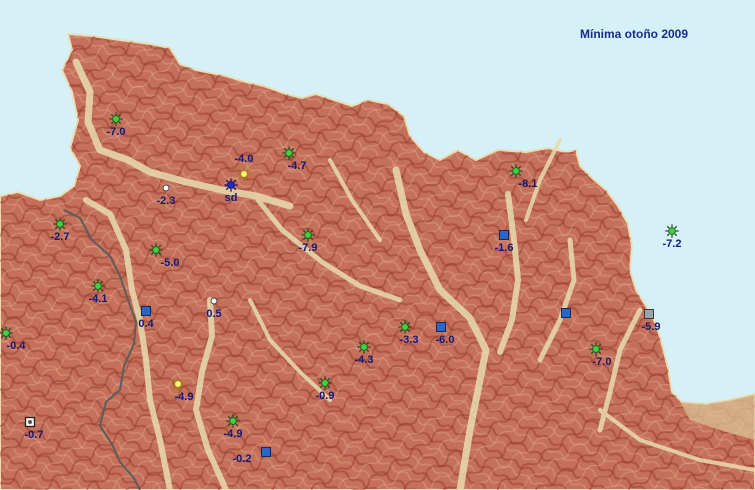  What do you see at coordinates (242, 459) in the screenshot?
I see `station-temperature-label: -0.2` at bounding box center [242, 459].